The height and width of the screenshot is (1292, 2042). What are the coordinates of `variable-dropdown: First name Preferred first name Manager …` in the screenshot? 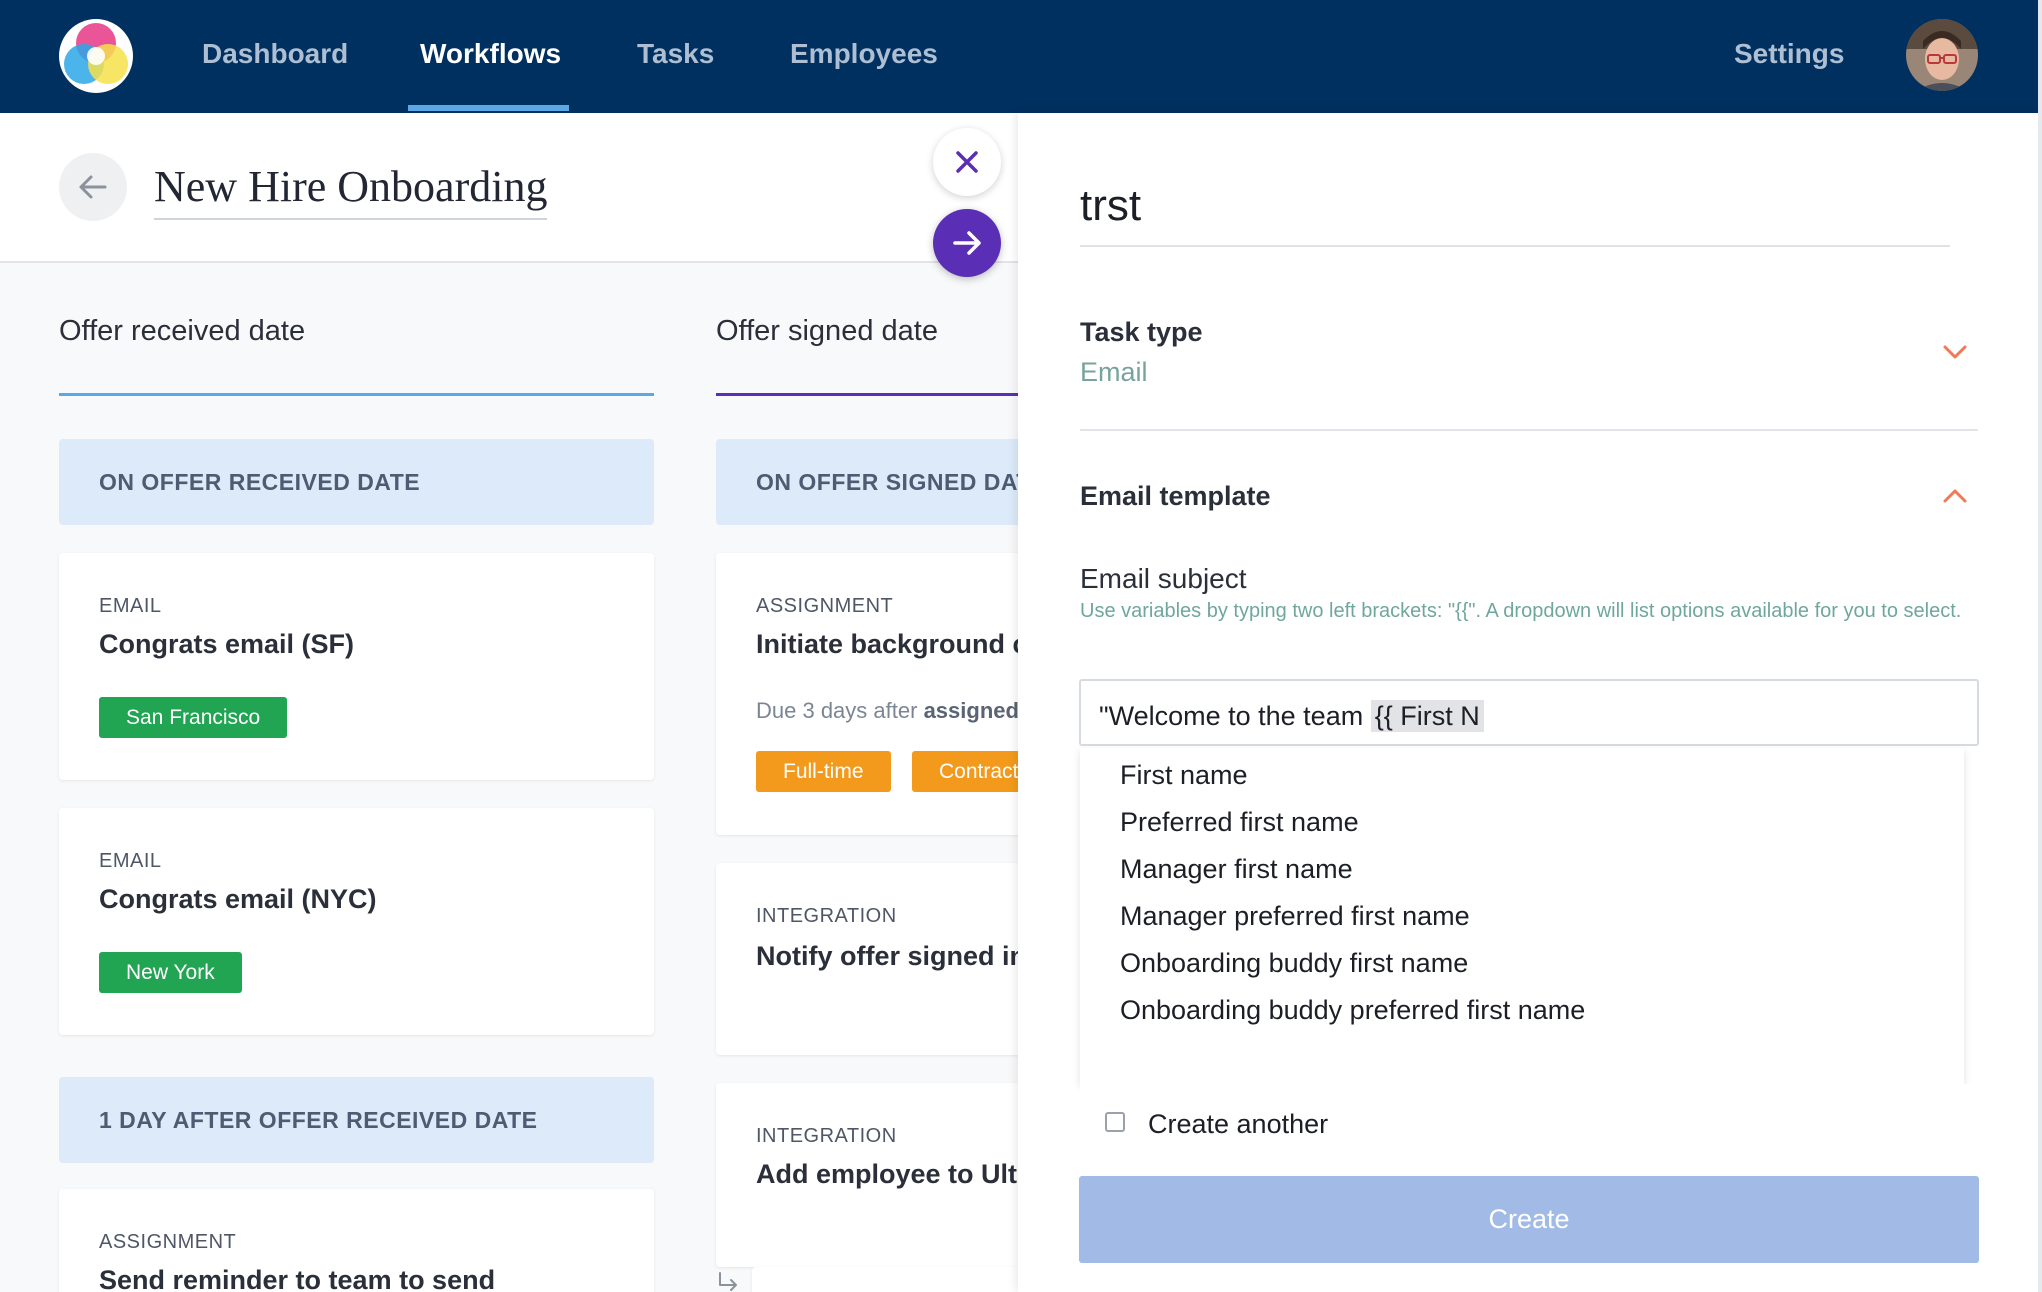 It's located at (1522, 916).